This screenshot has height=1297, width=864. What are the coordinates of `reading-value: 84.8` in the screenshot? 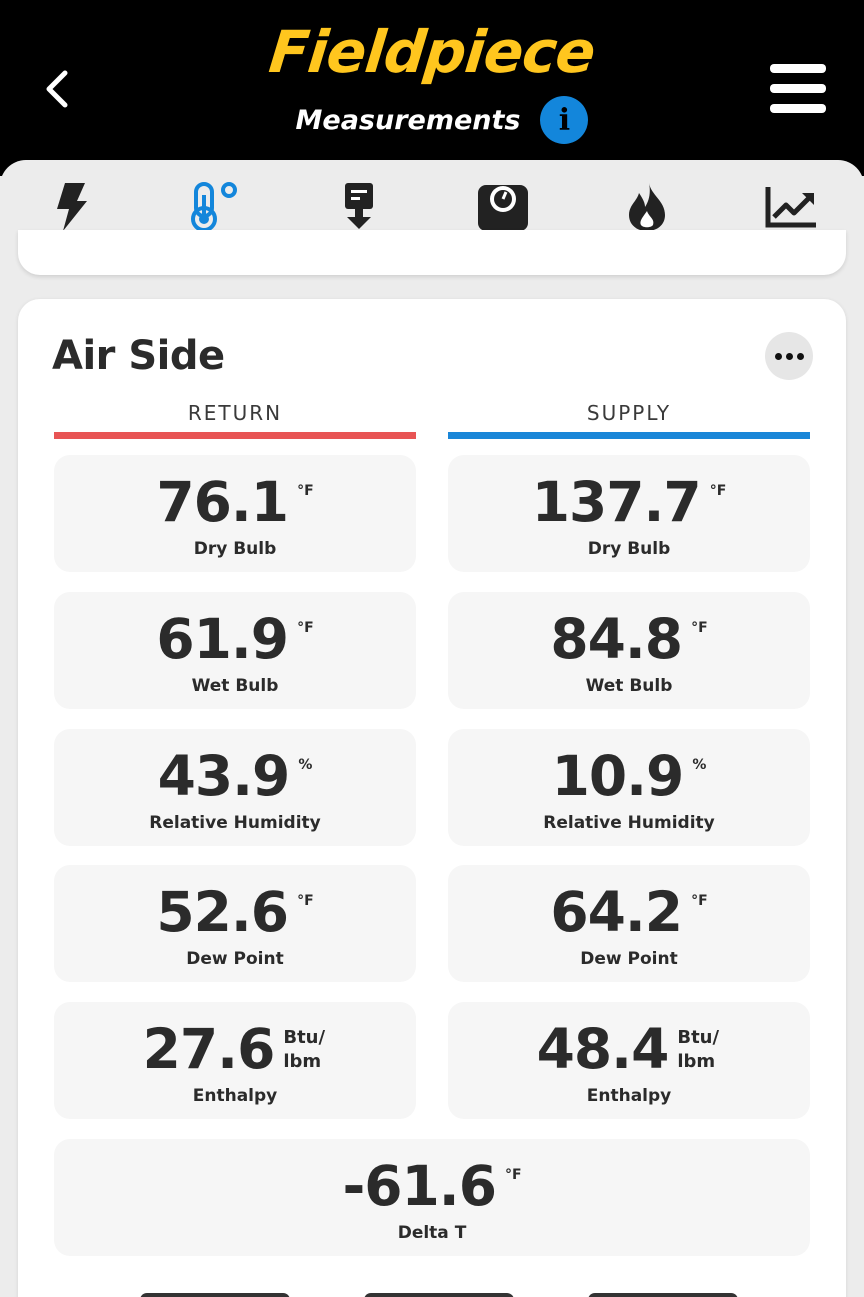 It's located at (616, 639).